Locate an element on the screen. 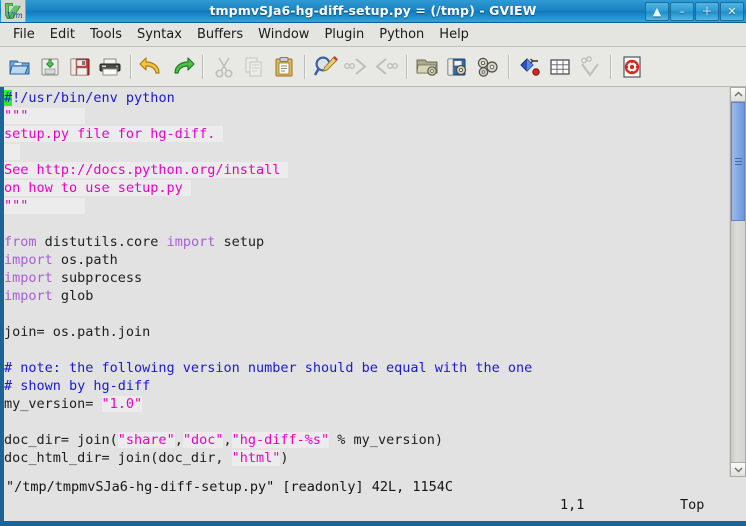 Image resolution: width=746 pixels, height=526 pixels. save-icon is located at coordinates (80, 66).